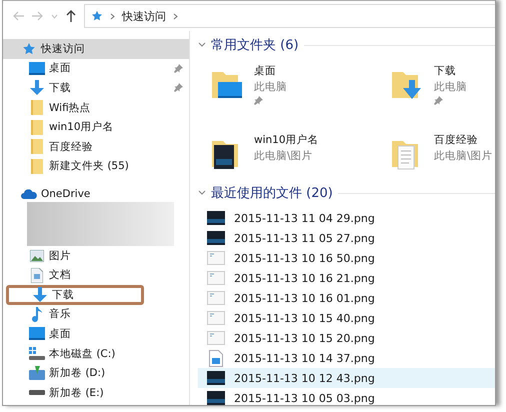 Image resolution: width=506 pixels, height=412 pixels. Describe the element at coordinates (346, 396) in the screenshot. I see `file-row: 2015-11-13 10 05 03.png` at that location.